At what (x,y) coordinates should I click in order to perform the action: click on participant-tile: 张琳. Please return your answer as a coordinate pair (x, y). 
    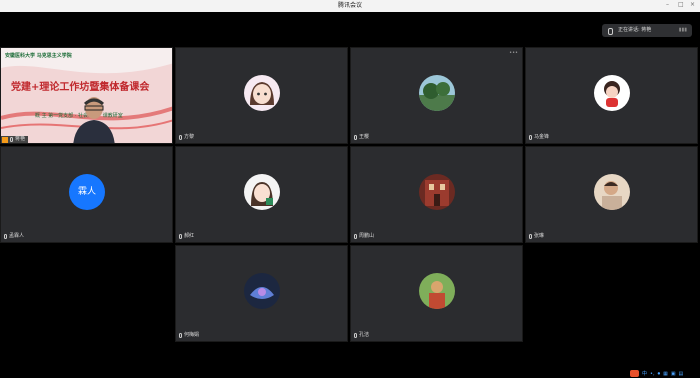
    Looking at the image, I should click on (611, 194).